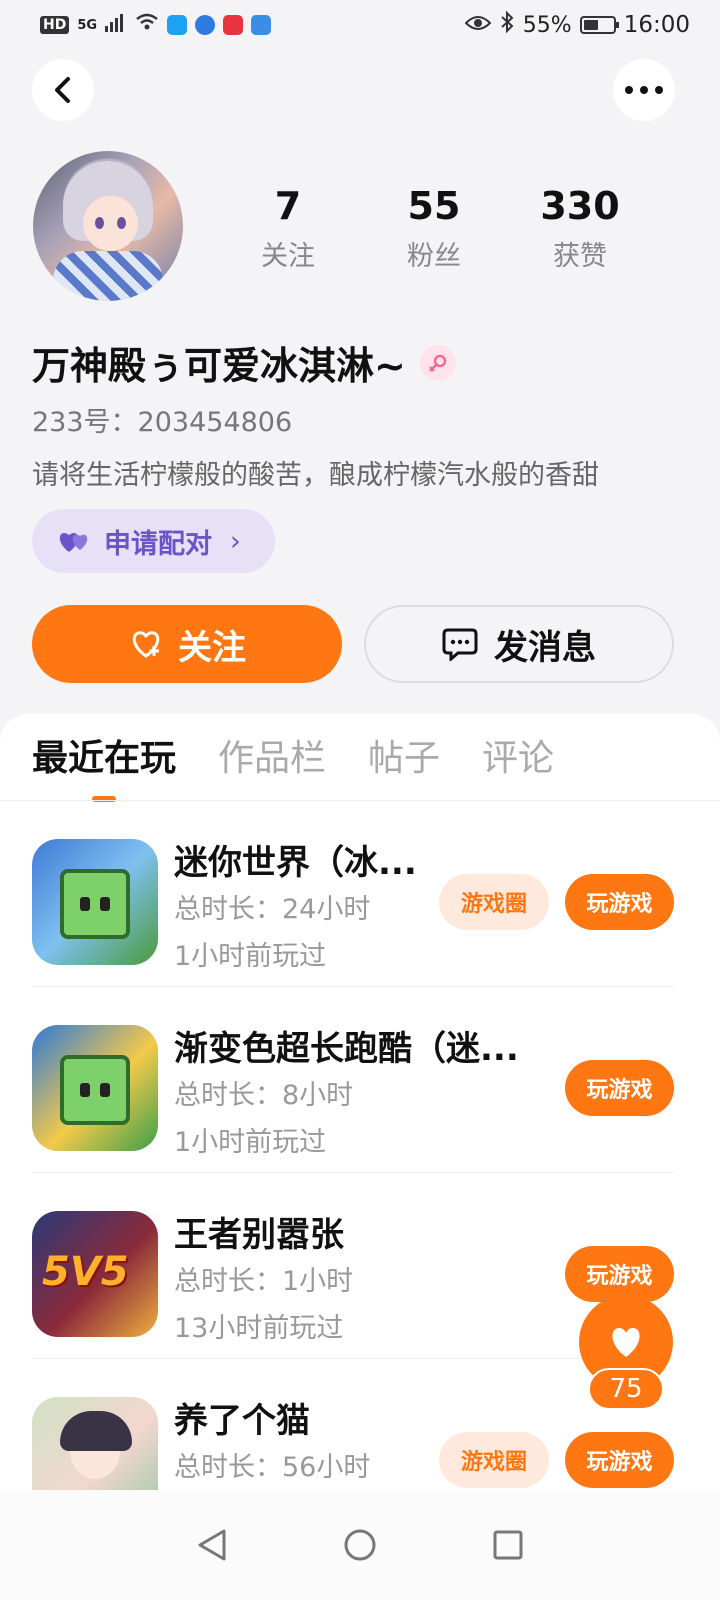 The image size is (720, 1600). Describe the element at coordinates (147, 25) in the screenshot. I see `wifi-icon` at that location.